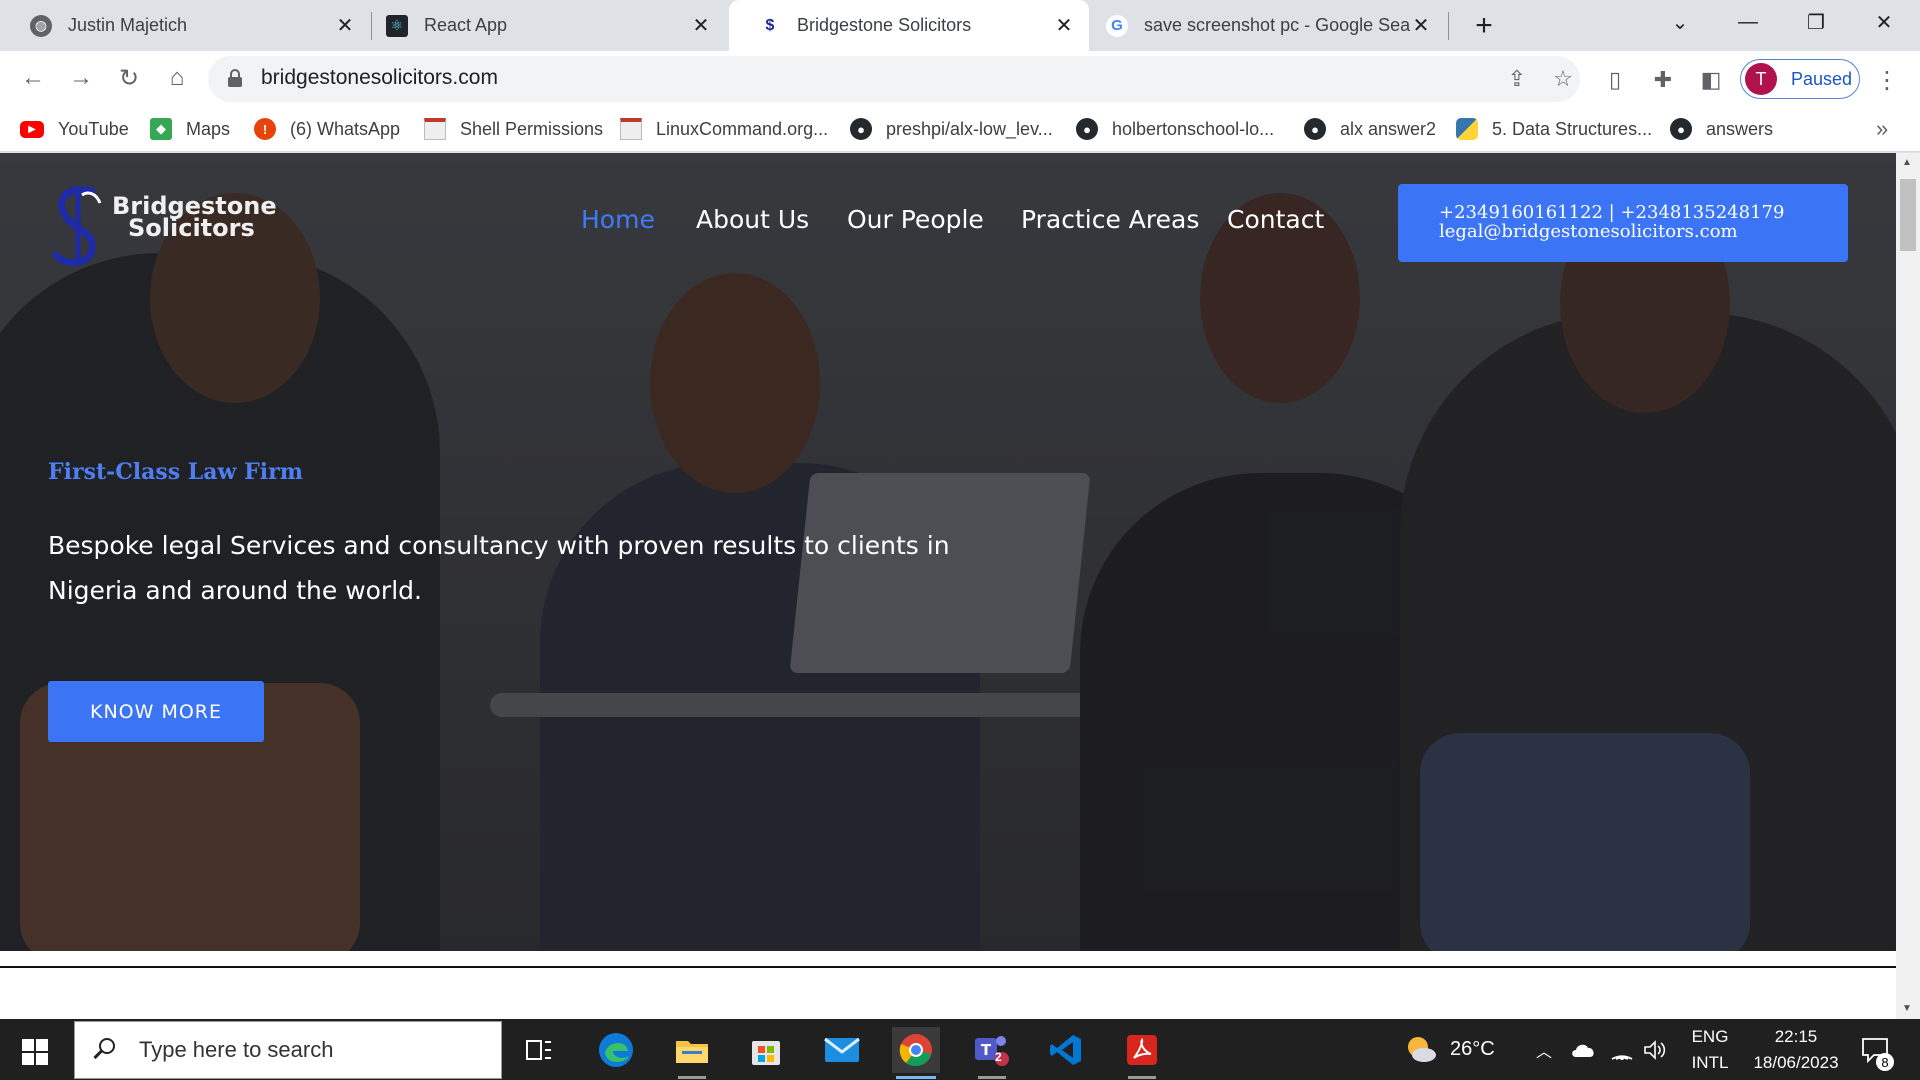 This screenshot has height=1080, width=1920. I want to click on svg-text: T, so click(986, 1050).